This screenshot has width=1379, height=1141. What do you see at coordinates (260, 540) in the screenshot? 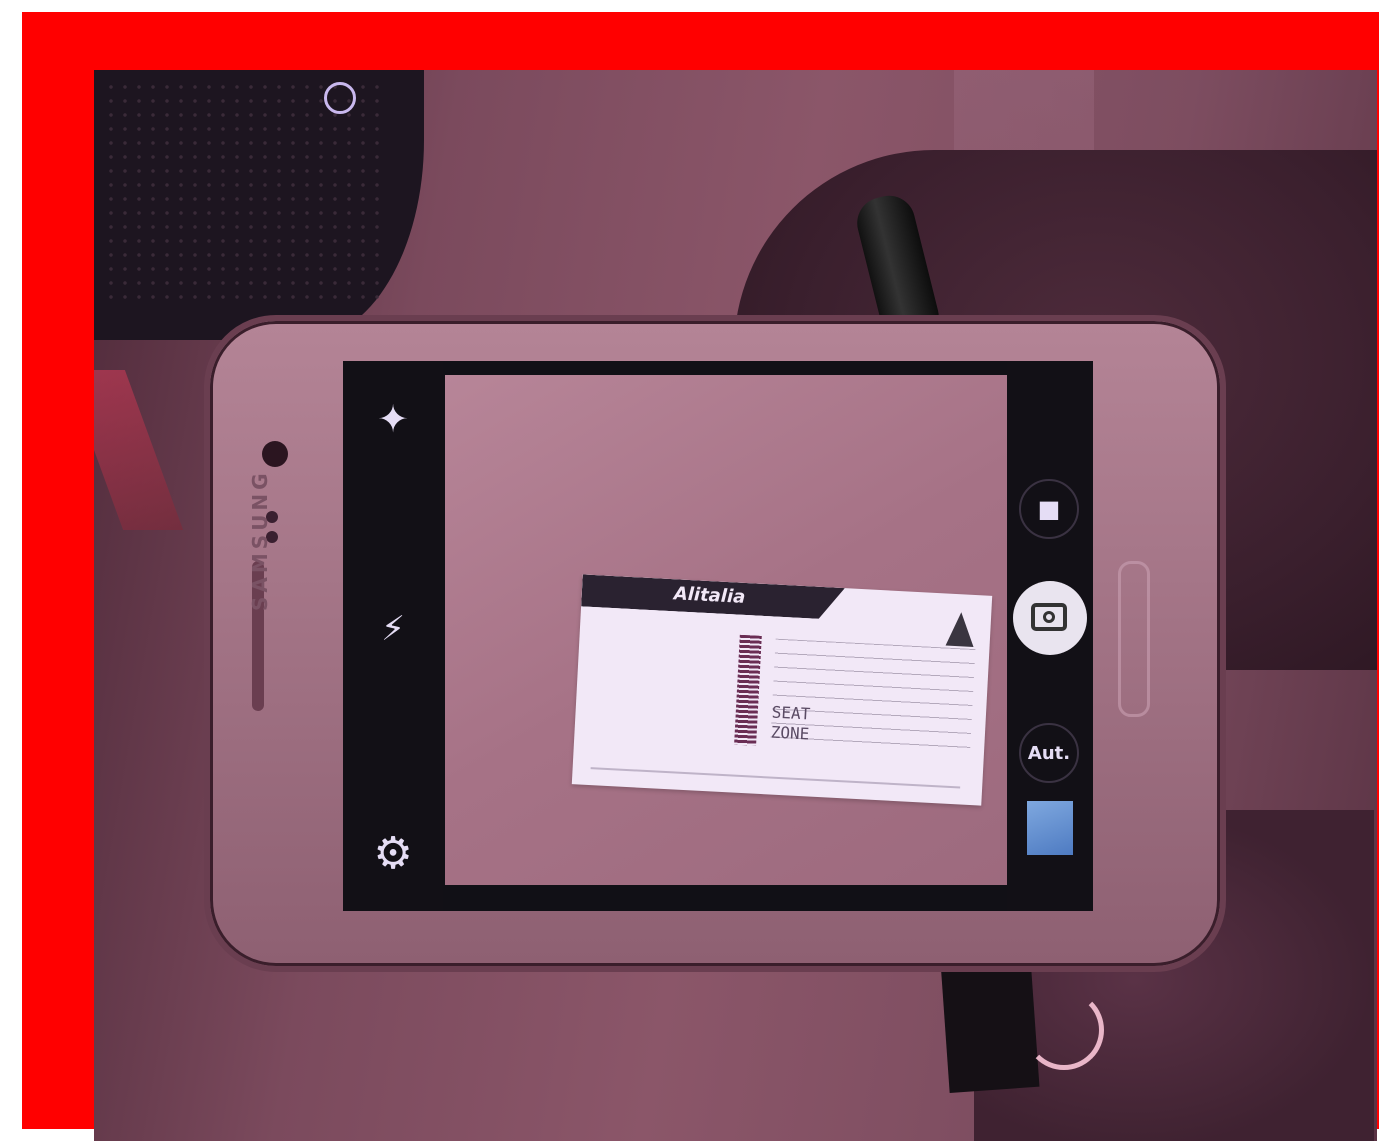
I see `phone-brand: SAMSUNG` at bounding box center [260, 540].